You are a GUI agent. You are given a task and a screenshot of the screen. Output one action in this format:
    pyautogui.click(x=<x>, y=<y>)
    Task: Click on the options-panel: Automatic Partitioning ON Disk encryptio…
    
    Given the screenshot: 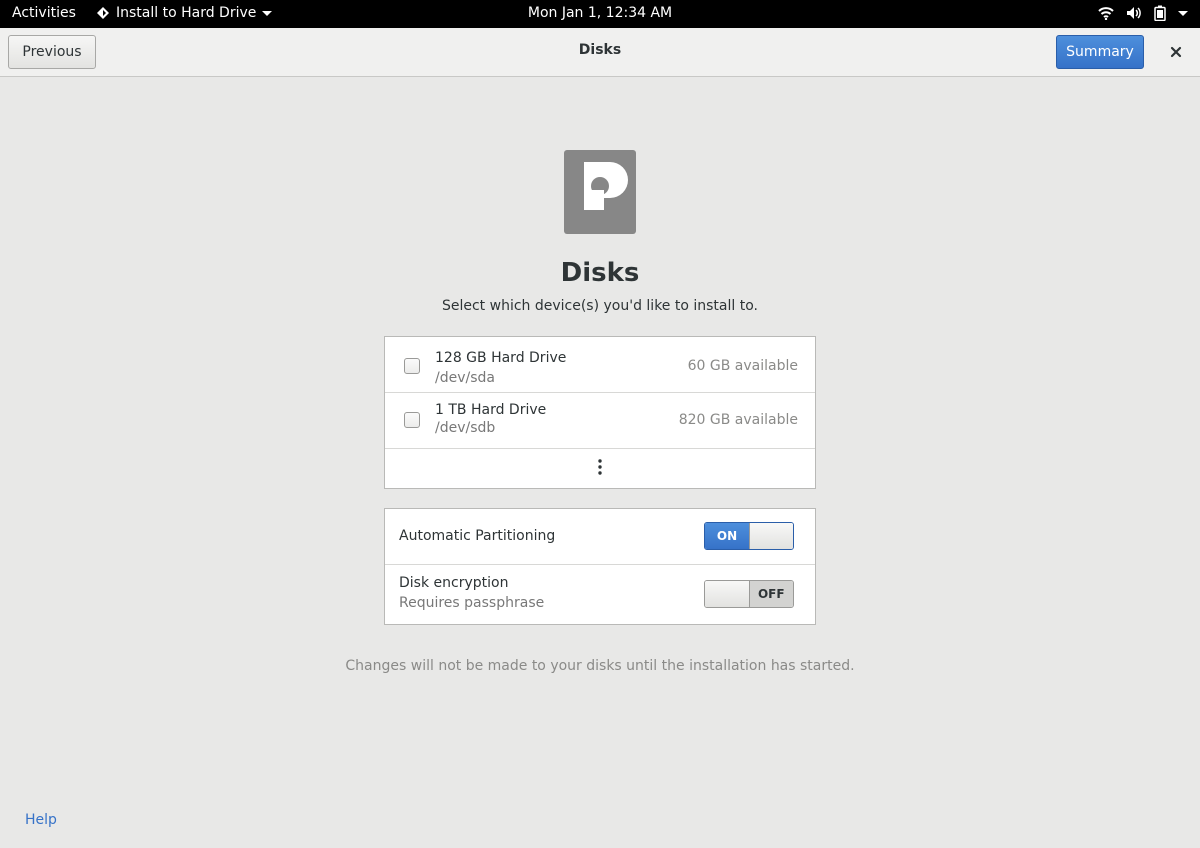 What is the action you would take?
    pyautogui.click(x=600, y=566)
    